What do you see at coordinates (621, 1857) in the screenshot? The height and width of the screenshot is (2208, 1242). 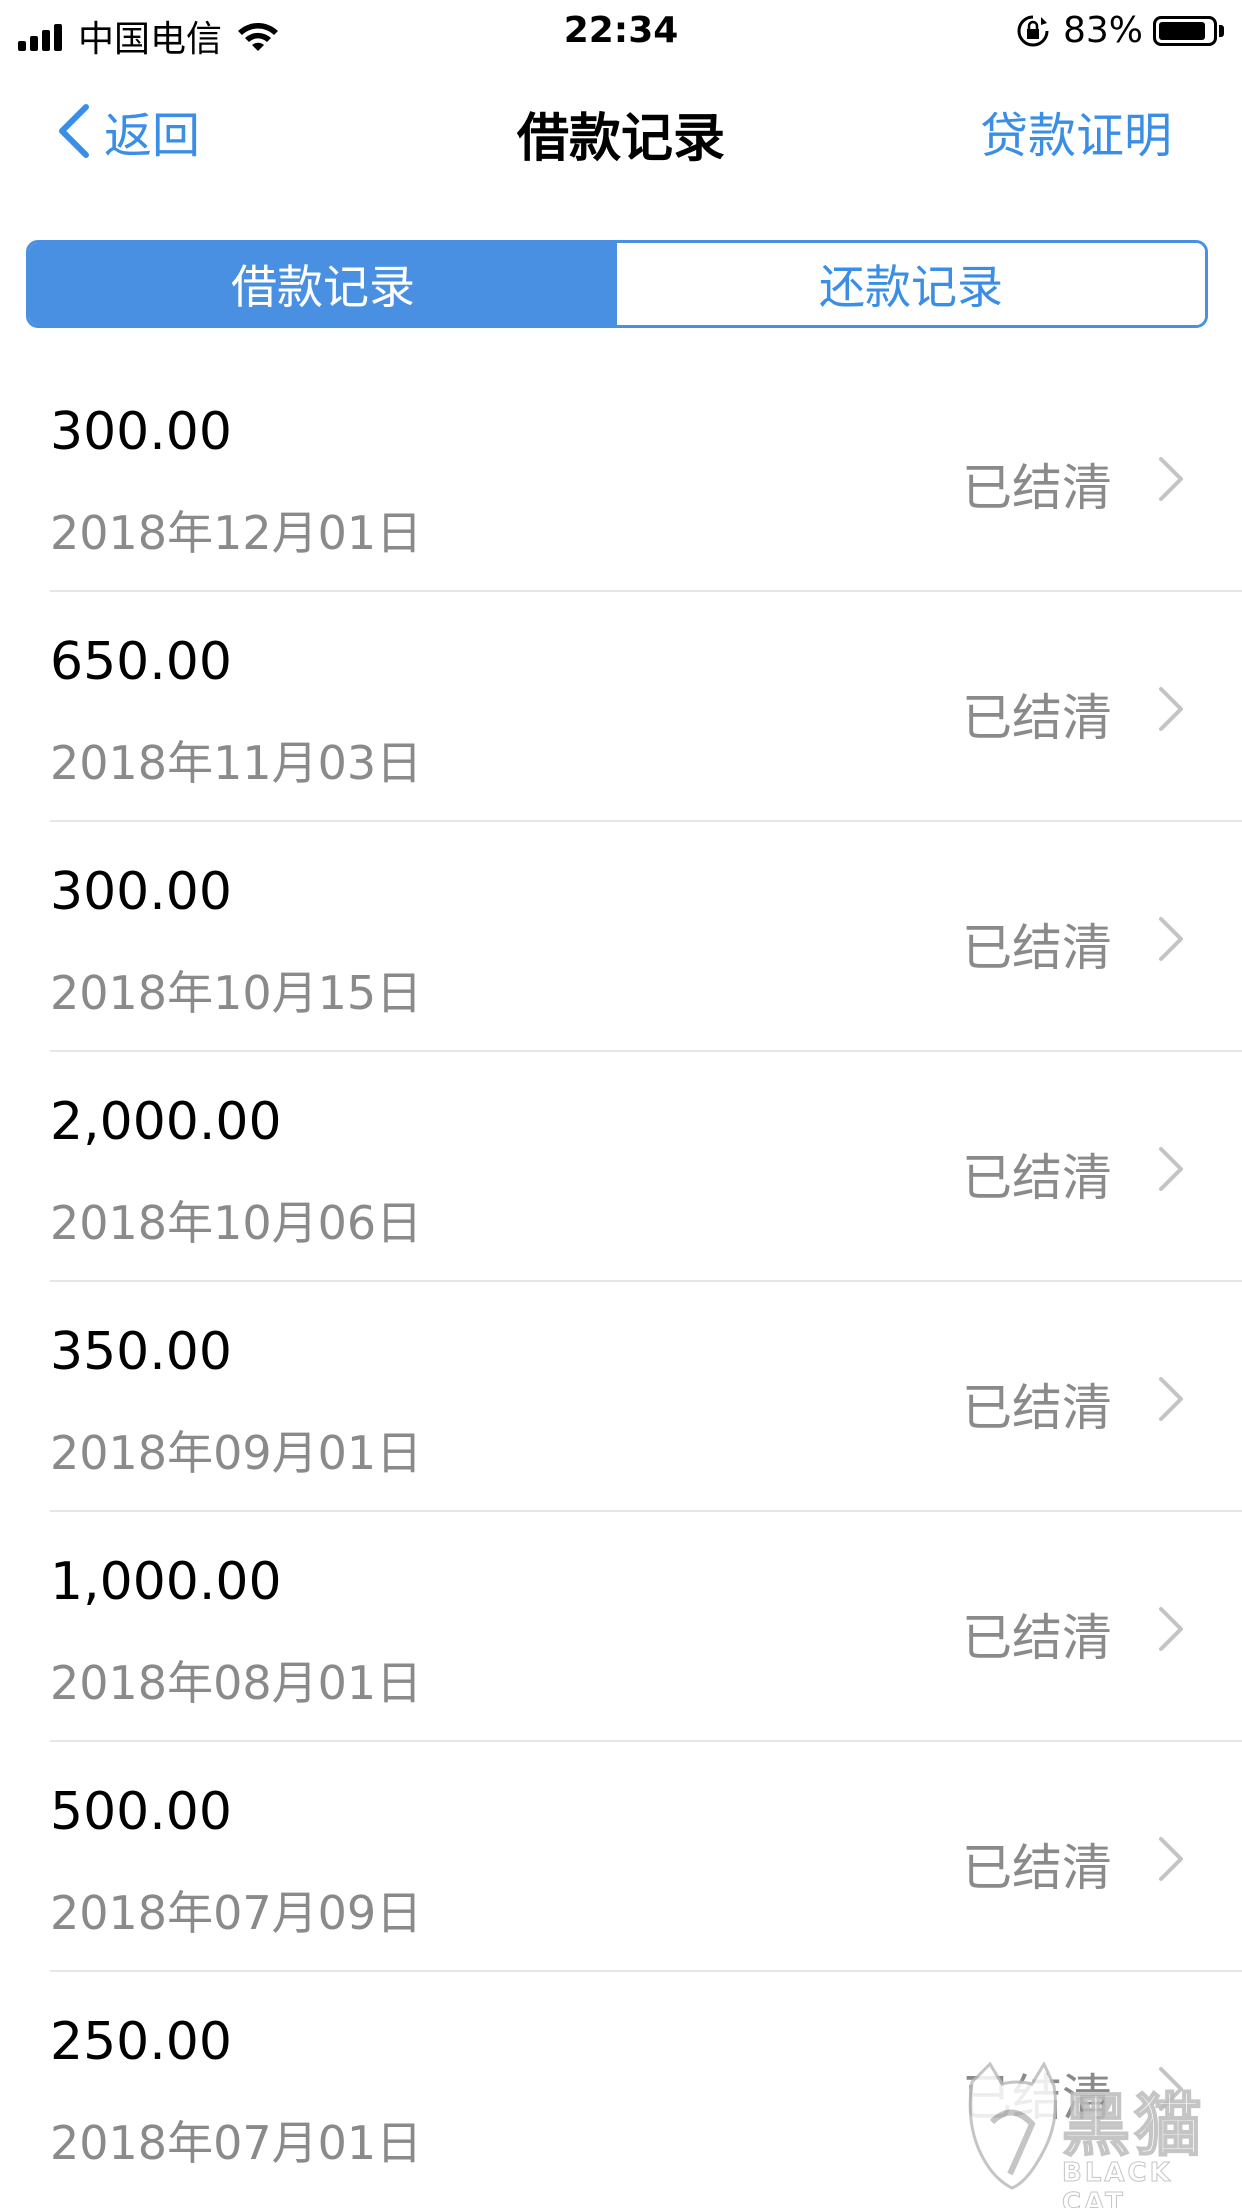 I see `list-item: 500.00 2018年07月09日 已结清` at bounding box center [621, 1857].